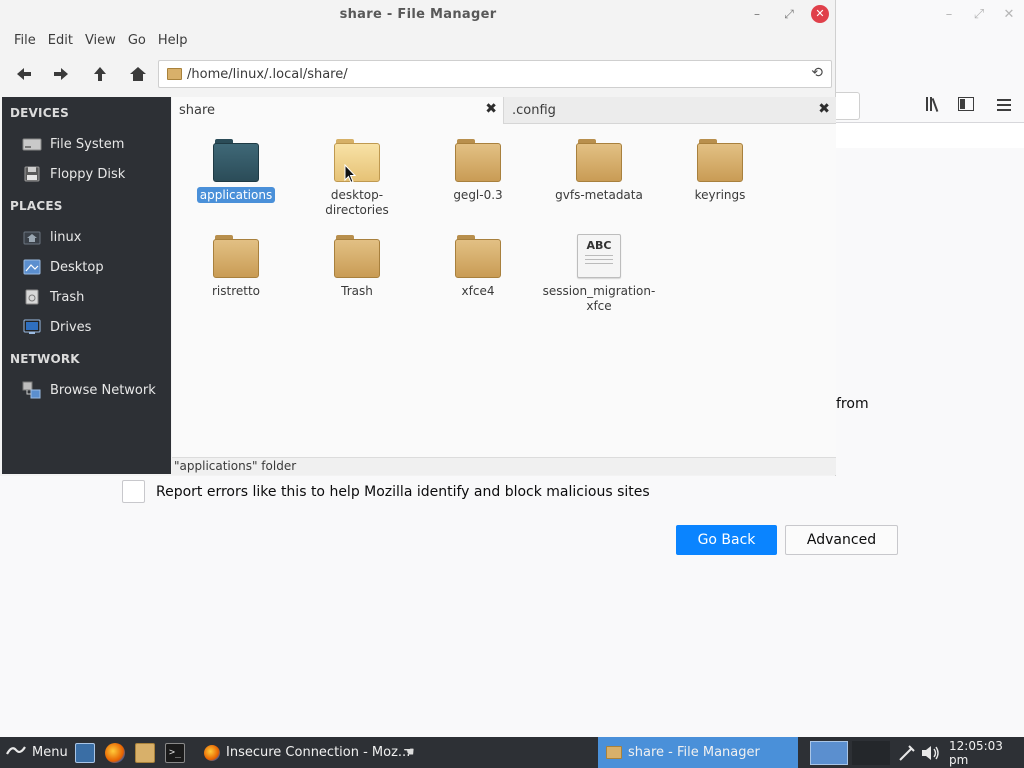 The height and width of the screenshot is (768, 1024). I want to click on file-item-gegl: gegl-0.3, so click(478, 170).